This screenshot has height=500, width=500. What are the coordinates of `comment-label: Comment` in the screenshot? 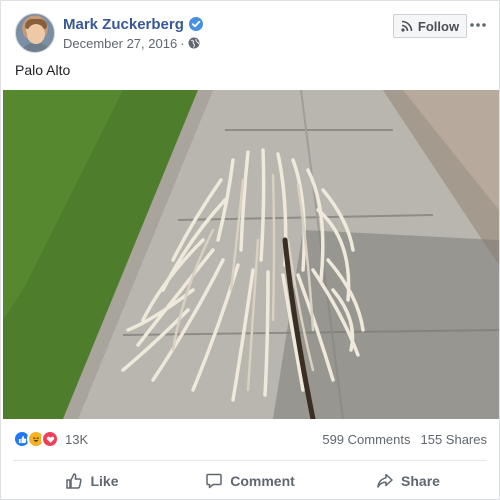 It's located at (262, 480).